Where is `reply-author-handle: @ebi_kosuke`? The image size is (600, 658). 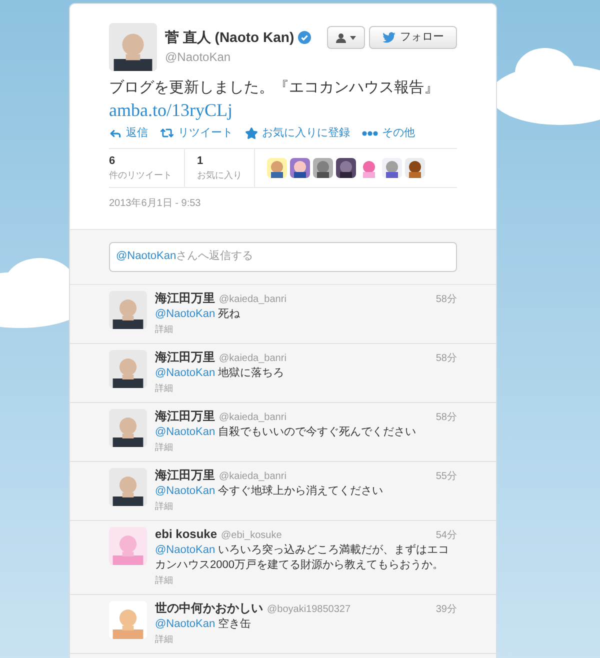
reply-author-handle: @ebi_kosuke is located at coordinates (251, 535).